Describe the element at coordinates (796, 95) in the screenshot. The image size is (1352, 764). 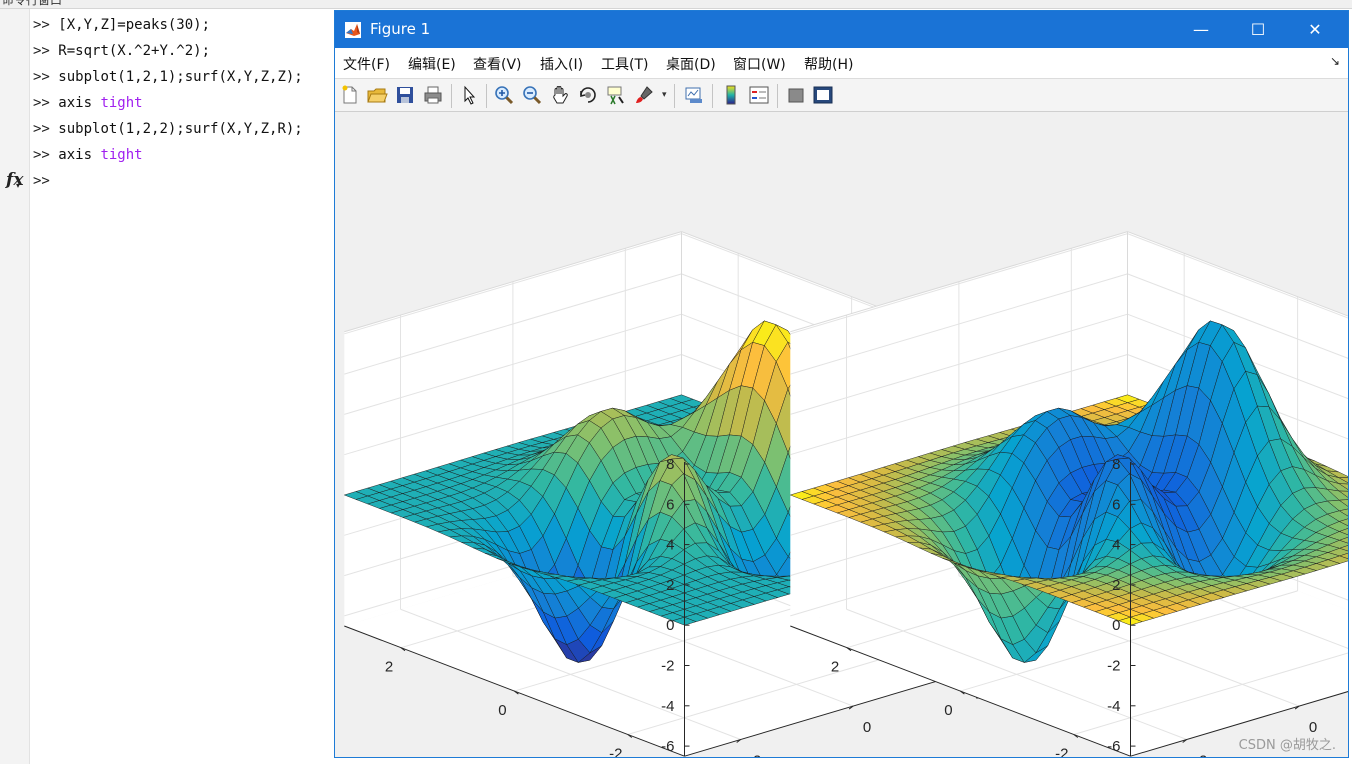
I see `hide-plot-tools-icon` at that location.